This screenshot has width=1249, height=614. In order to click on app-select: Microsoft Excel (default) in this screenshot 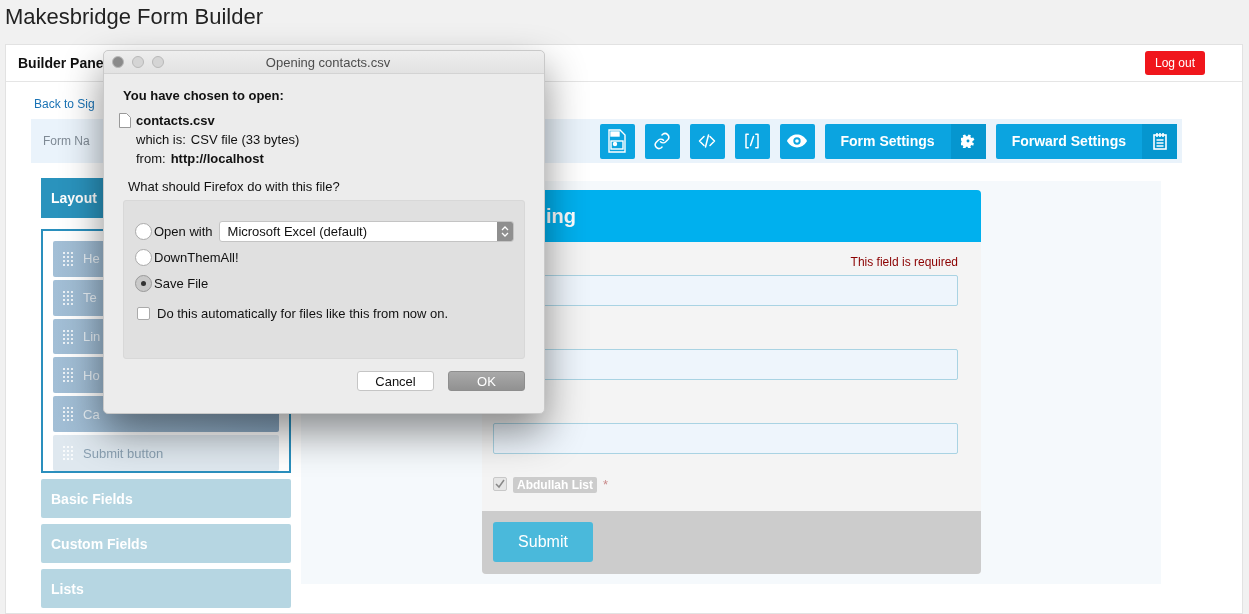, I will do `click(366, 231)`.